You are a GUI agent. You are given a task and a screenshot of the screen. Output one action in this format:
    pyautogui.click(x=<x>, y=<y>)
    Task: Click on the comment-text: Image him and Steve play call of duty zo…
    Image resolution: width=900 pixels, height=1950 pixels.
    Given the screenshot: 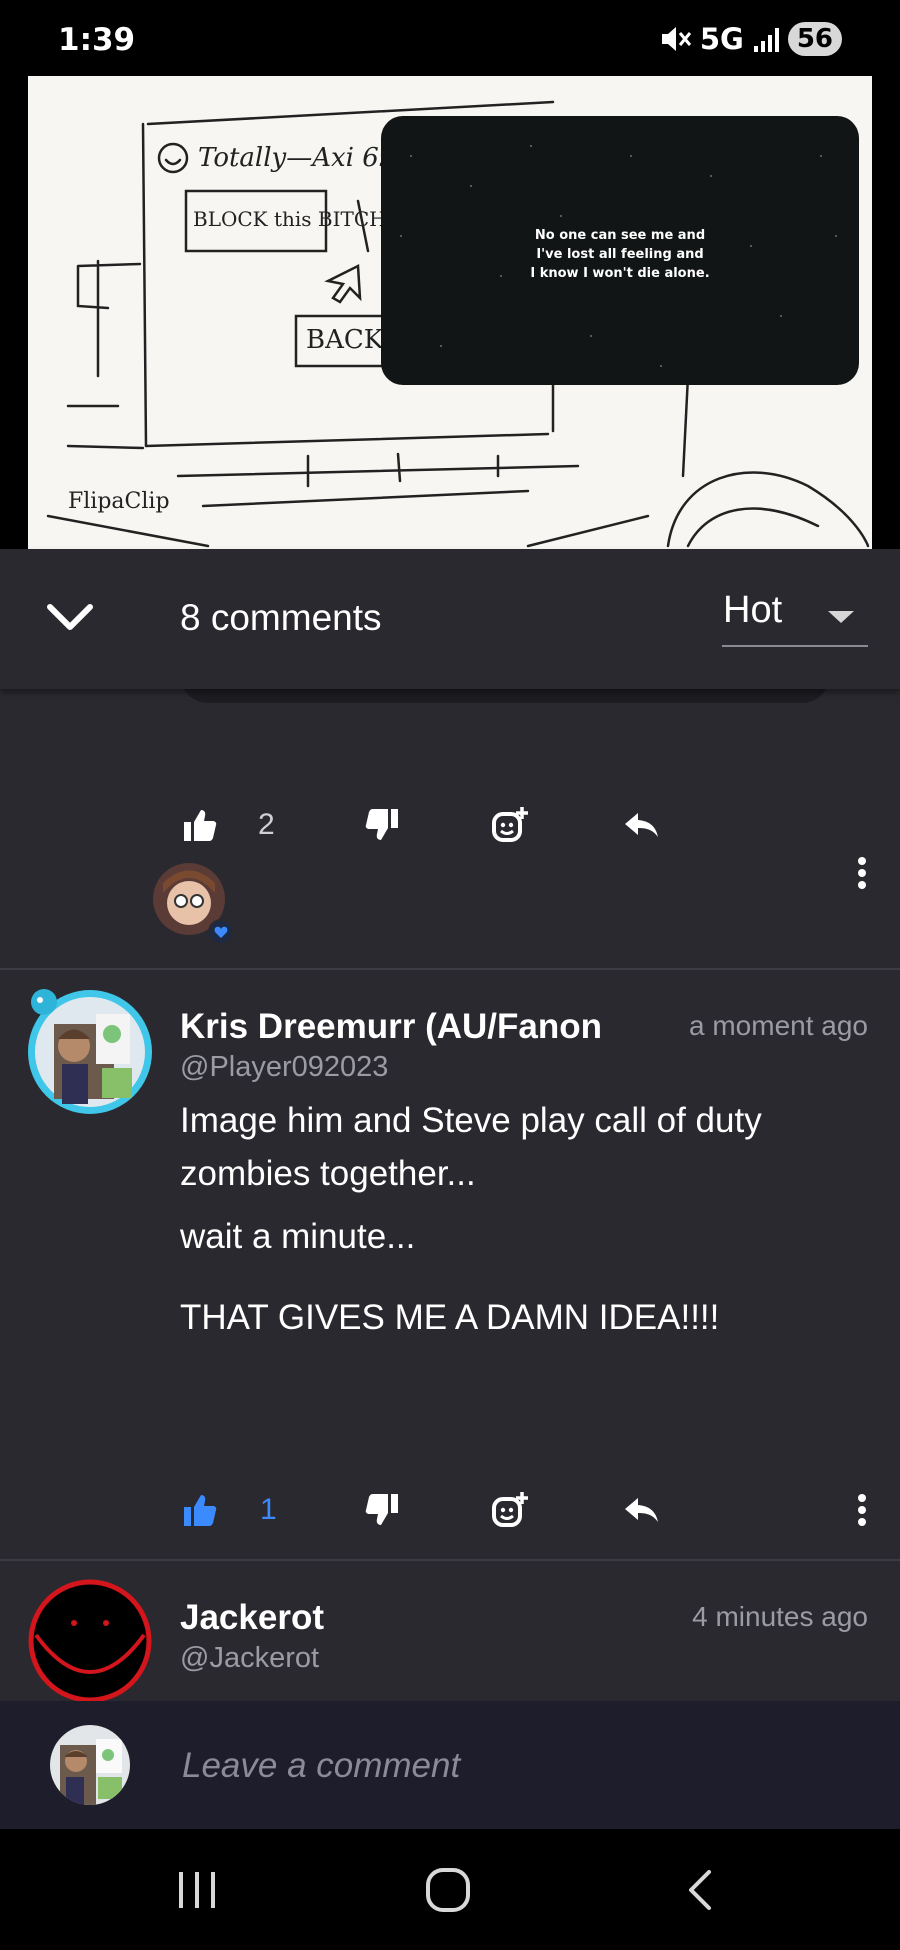 What is the action you would take?
    pyautogui.click(x=471, y=1147)
    